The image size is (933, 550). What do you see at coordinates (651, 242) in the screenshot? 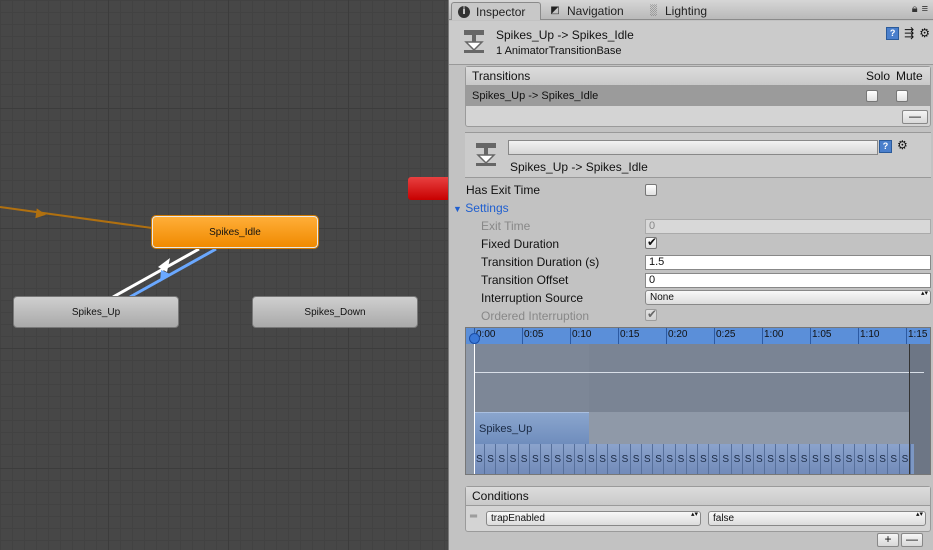
I see `fixed-duration-checkbox` at bounding box center [651, 242].